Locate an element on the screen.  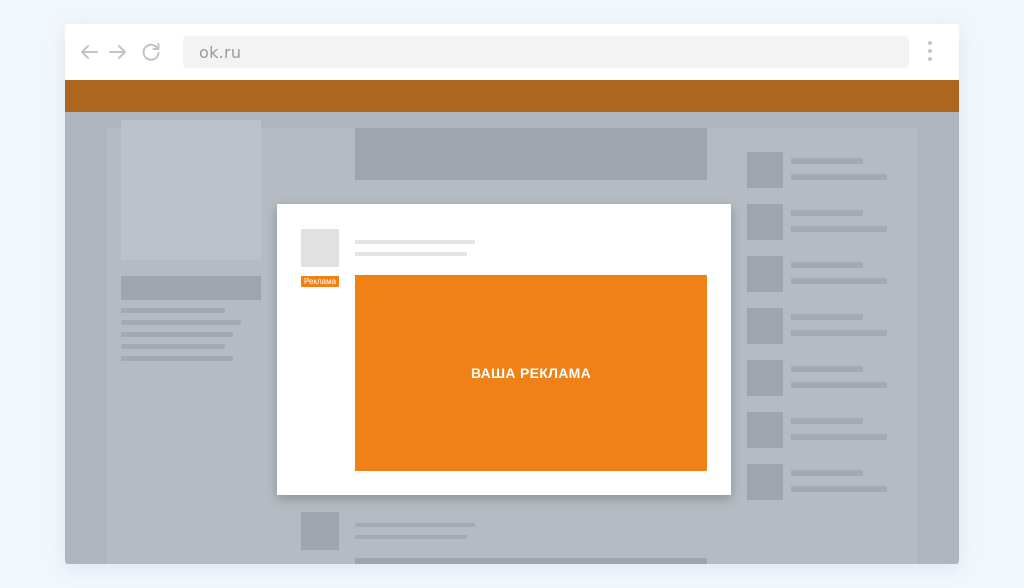
address-bar: ok.ru is located at coordinates (546, 52).